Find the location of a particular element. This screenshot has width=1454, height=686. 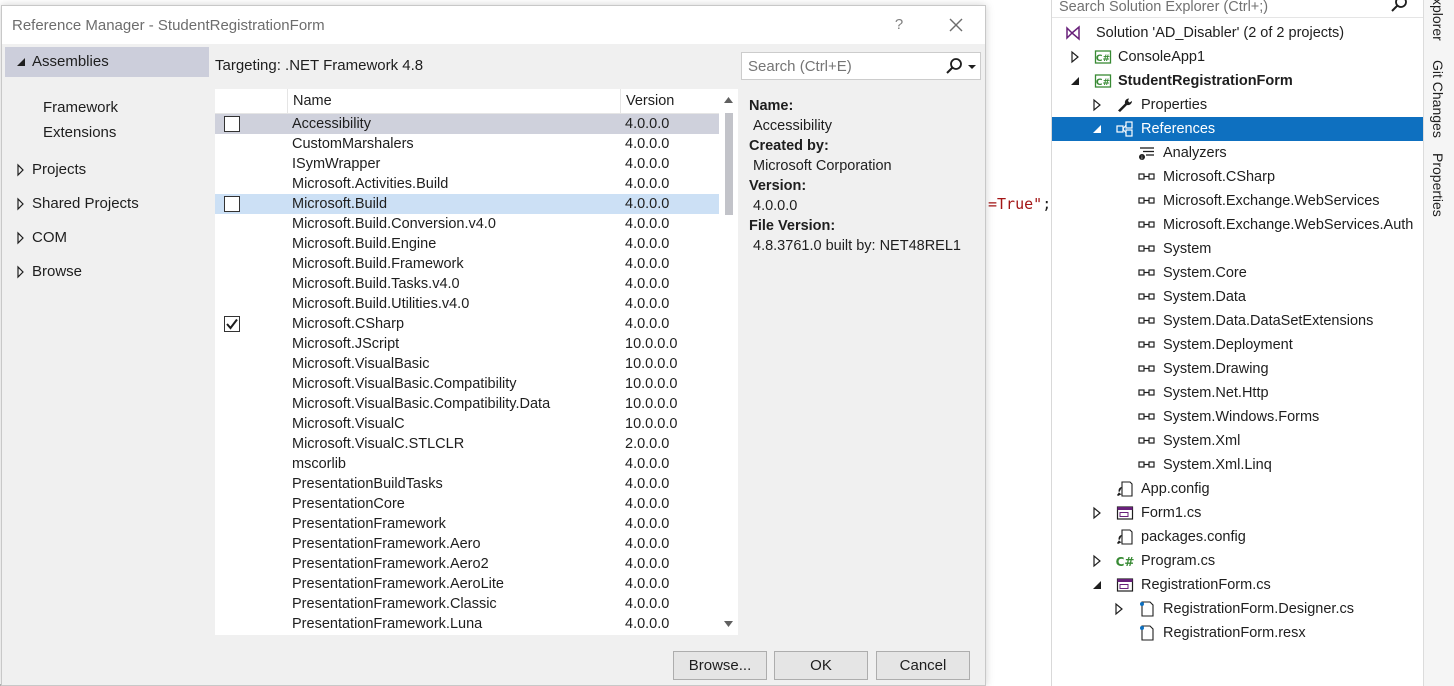

tab-solution-explorer: xplorer is located at coordinates (1438, 20).